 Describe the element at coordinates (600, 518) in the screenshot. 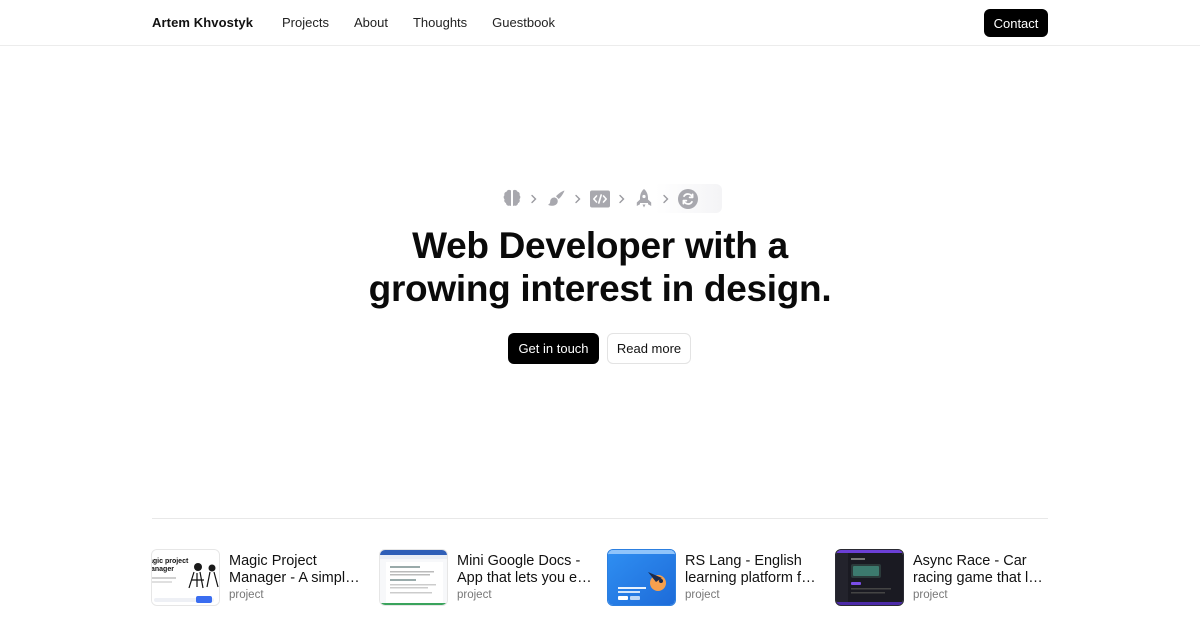

I see `section-divider` at that location.